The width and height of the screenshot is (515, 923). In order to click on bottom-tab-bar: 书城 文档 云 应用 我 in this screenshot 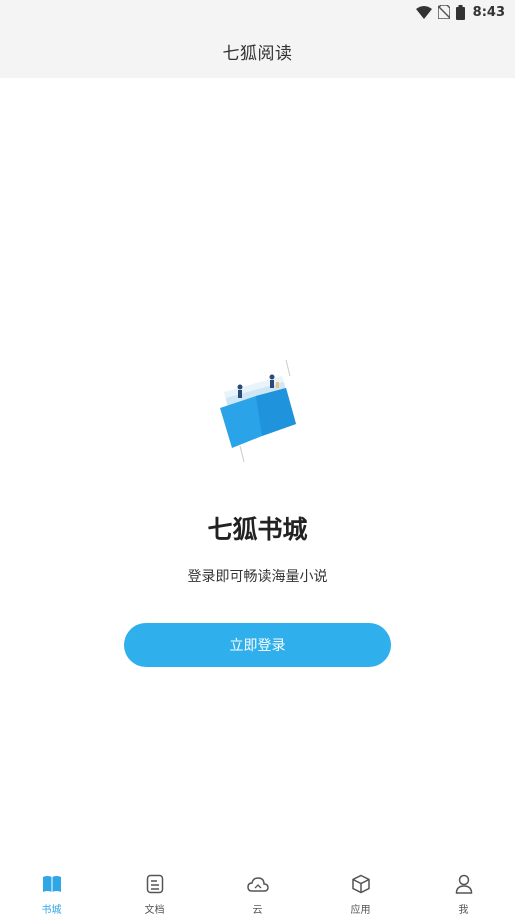, I will do `click(257, 892)`.